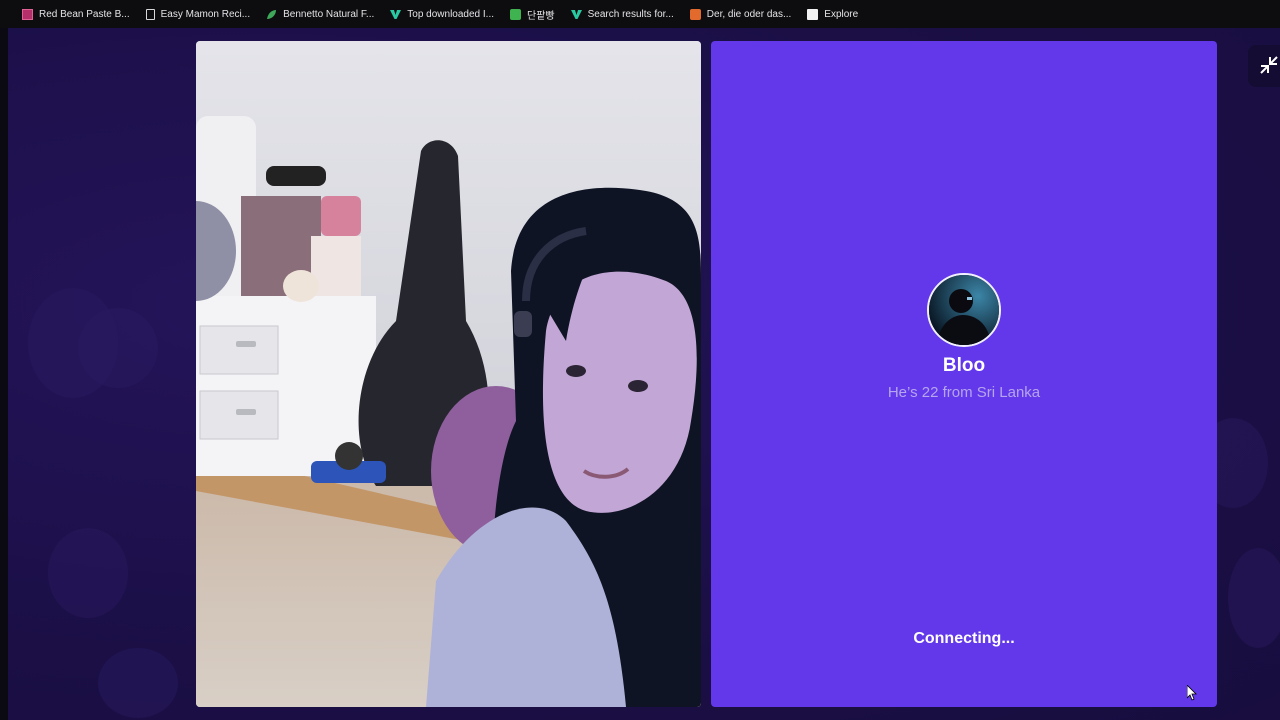 The width and height of the screenshot is (1280, 720). I want to click on mouse-cursor-icon, so click(1192, 693).